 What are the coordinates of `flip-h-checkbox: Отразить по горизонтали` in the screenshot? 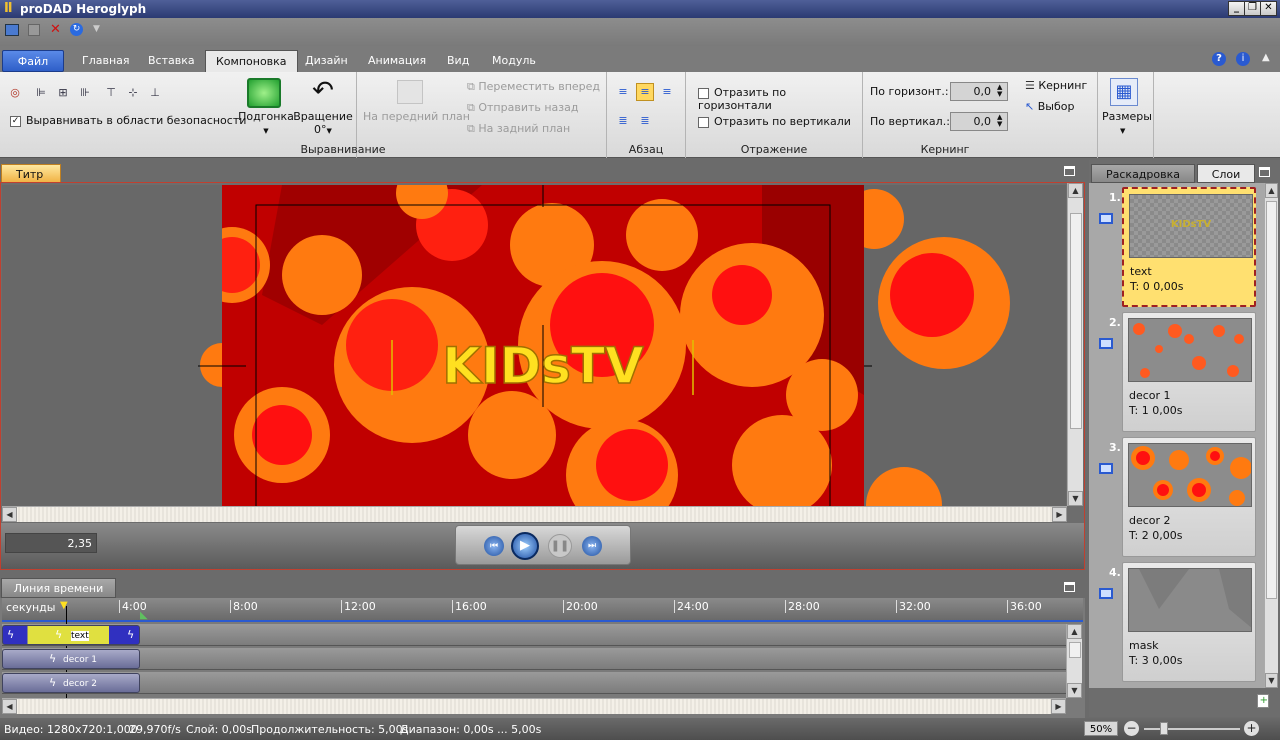 It's located at (780, 99).